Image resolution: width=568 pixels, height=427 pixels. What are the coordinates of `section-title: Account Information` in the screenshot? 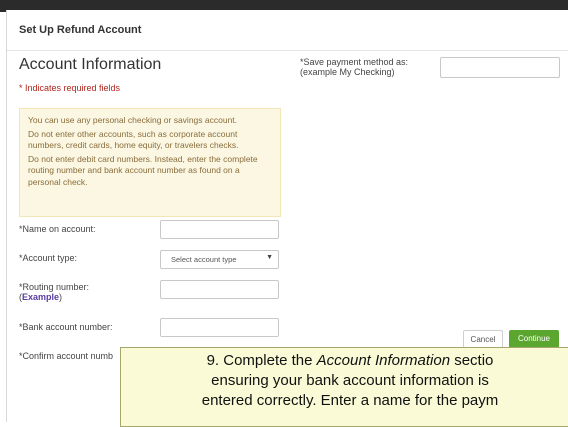 It's located at (90, 64).